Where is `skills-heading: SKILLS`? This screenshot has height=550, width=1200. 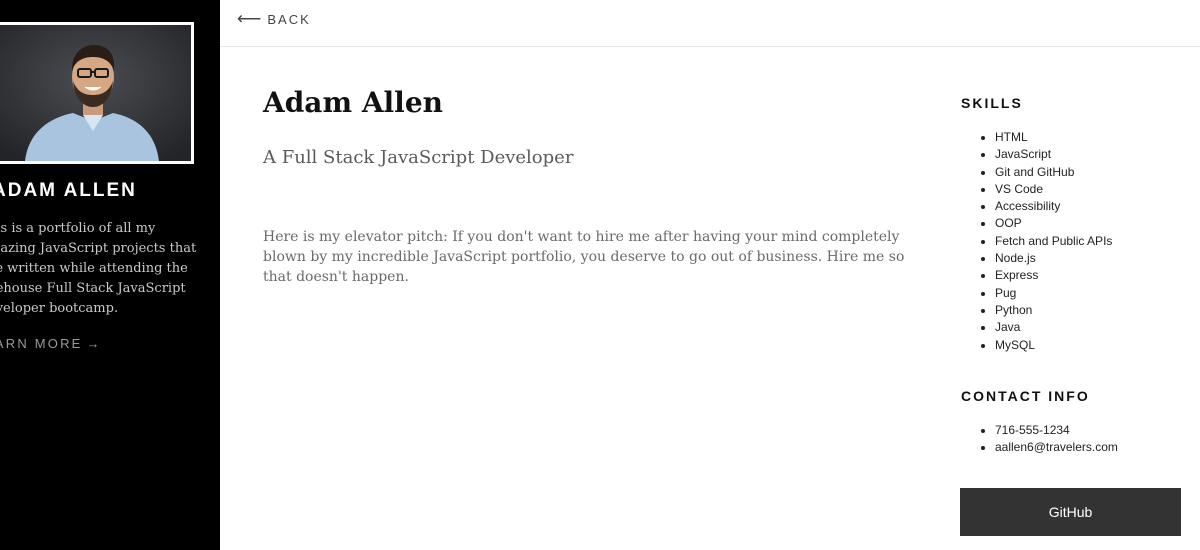 skills-heading: SKILLS is located at coordinates (992, 103).